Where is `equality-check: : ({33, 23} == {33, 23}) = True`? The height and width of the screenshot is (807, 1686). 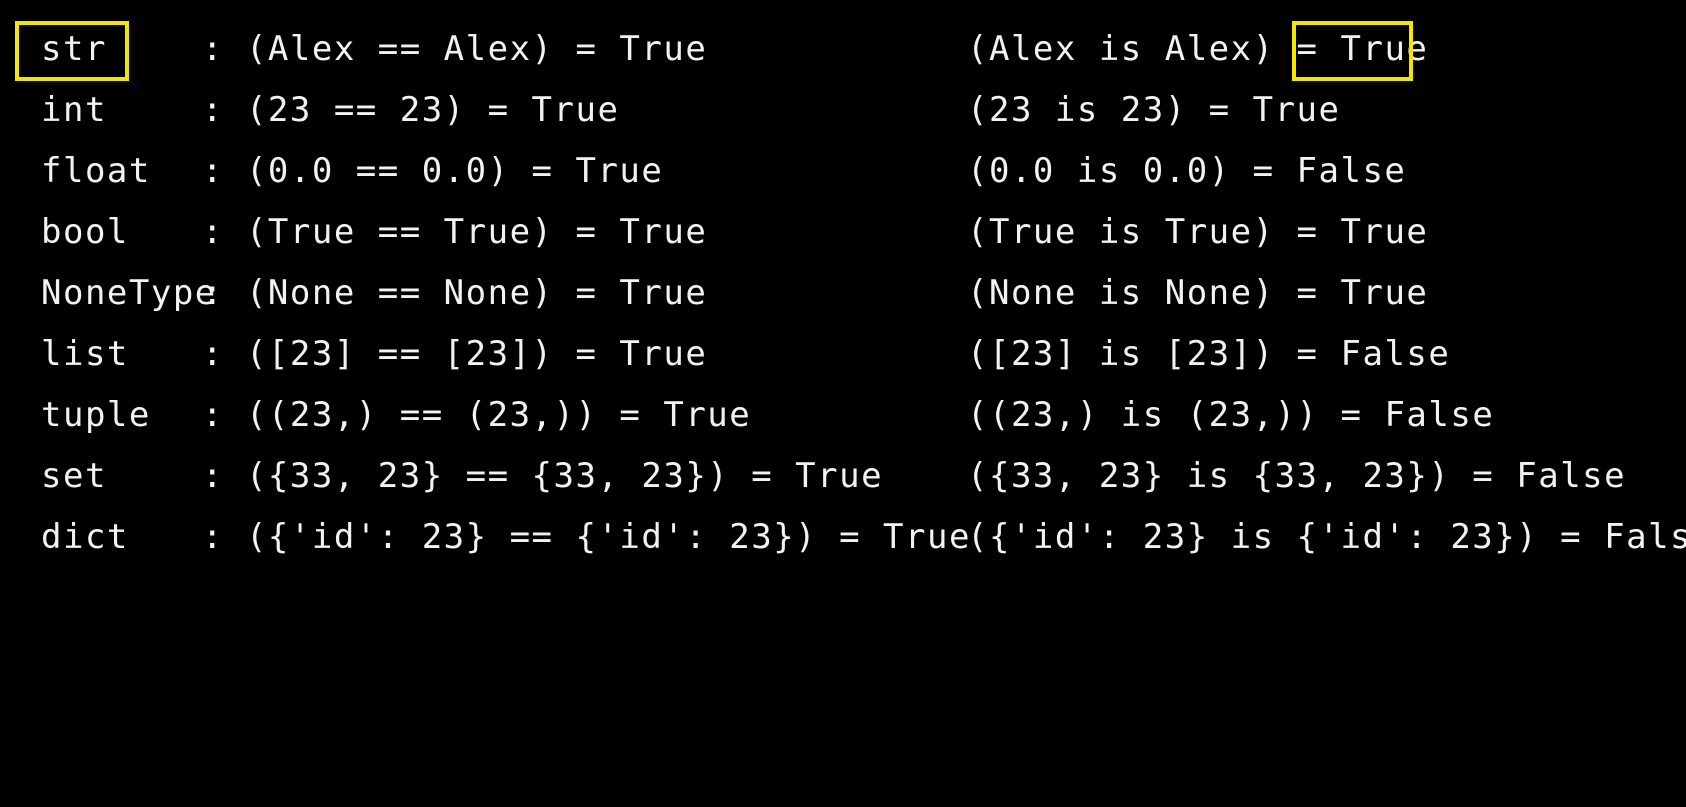
equality-check: : ({33, 23} == {33, 23}) = True is located at coordinates (543, 476).